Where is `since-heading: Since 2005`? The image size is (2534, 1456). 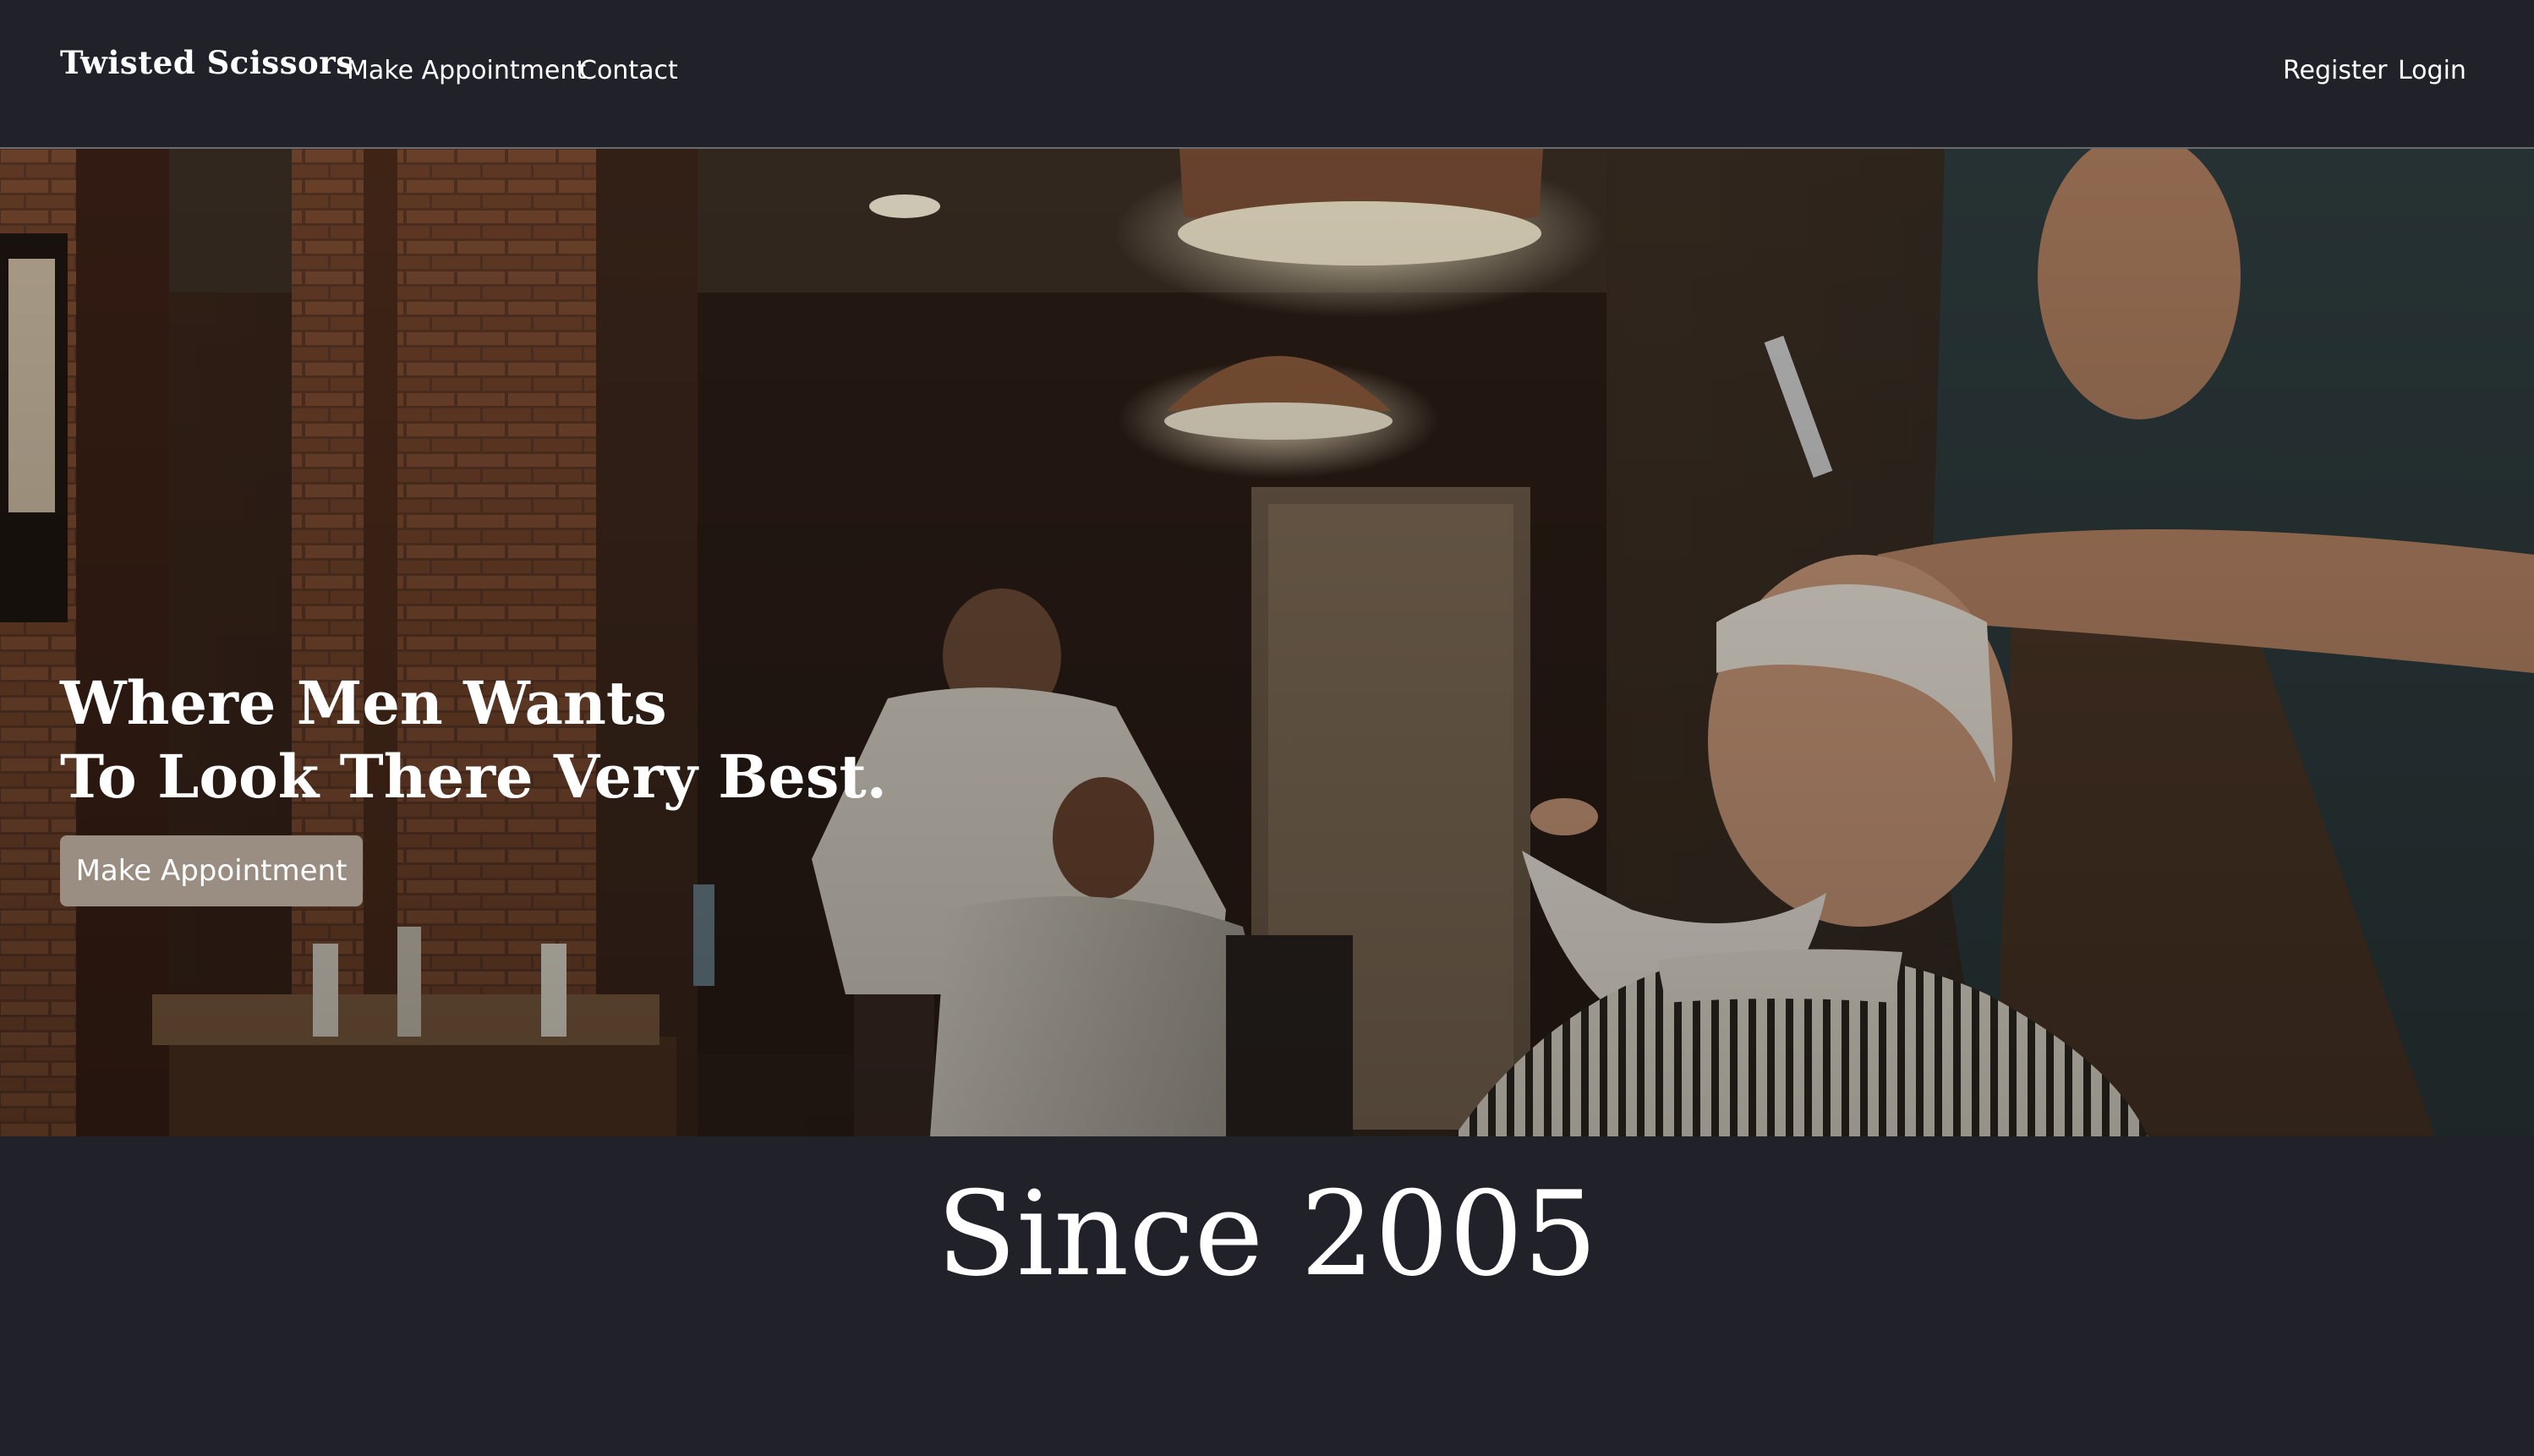 since-heading: Since 2005 is located at coordinates (1267, 1234).